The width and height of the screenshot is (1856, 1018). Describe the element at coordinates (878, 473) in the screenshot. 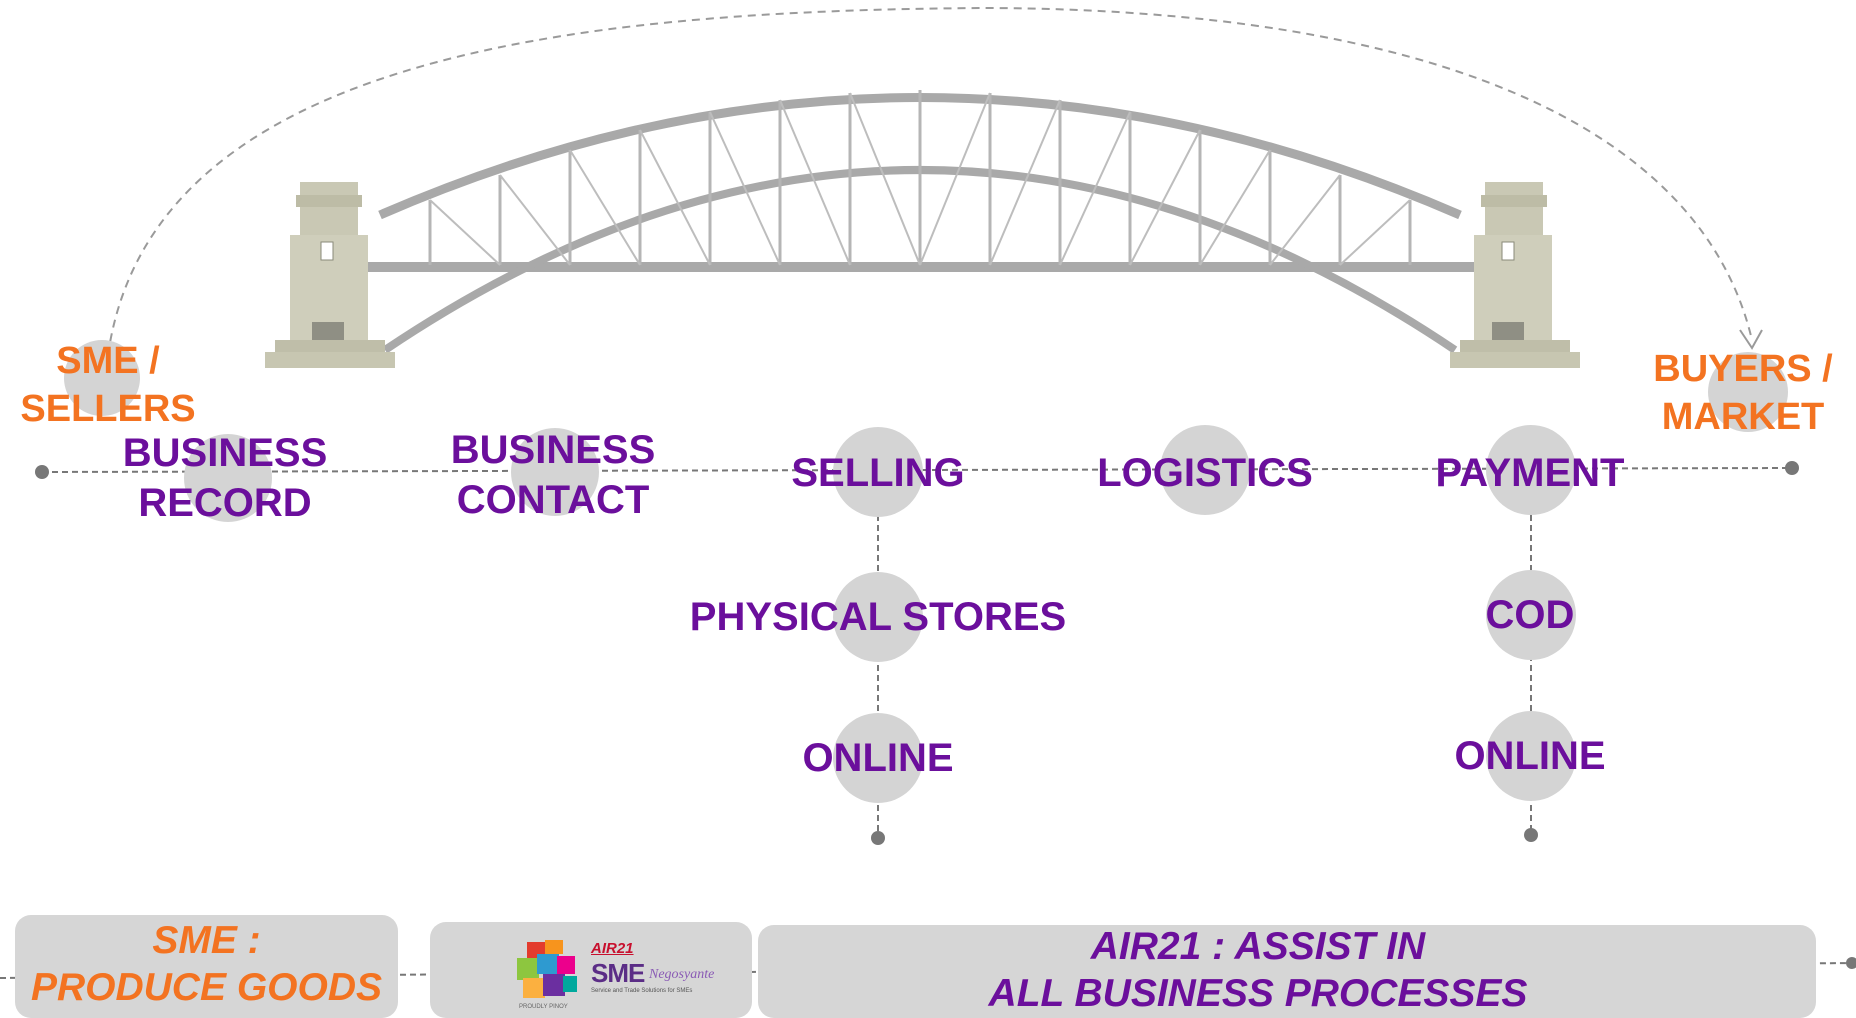

I see `step-selling: SELLING` at that location.